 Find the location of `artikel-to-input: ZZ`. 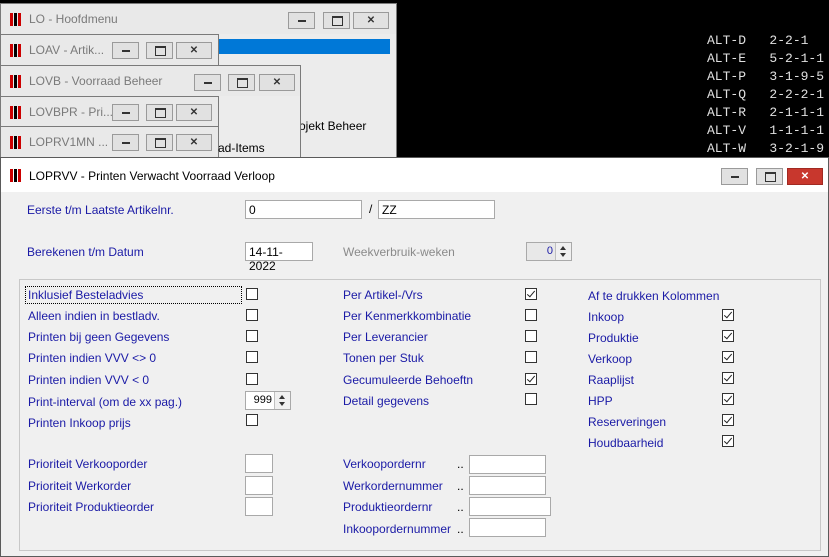

artikel-to-input: ZZ is located at coordinates (436, 209).